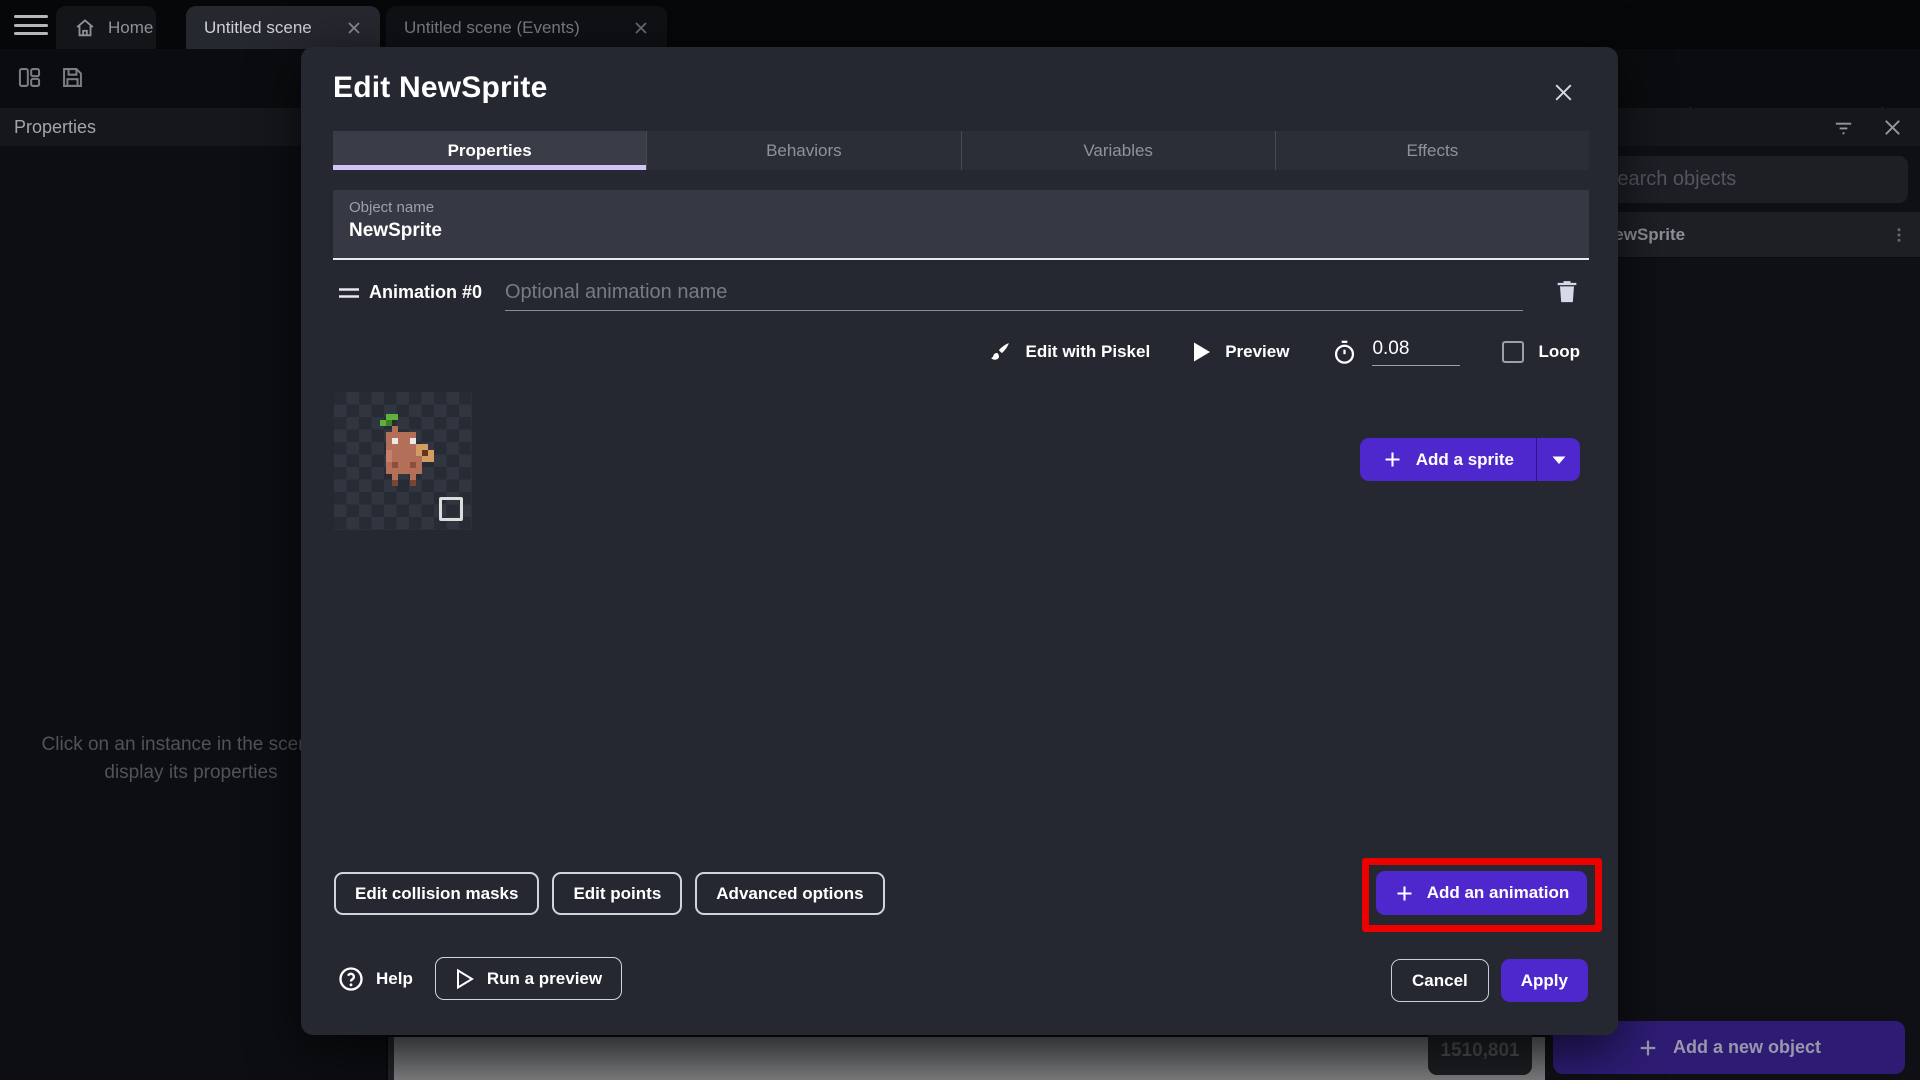  Describe the element at coordinates (349, 293) in the screenshot. I see `drag-handle-icon` at that location.